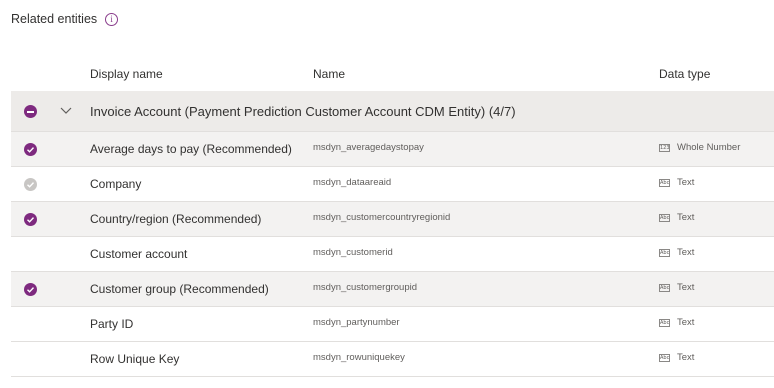 This screenshot has height=388, width=774. Describe the element at coordinates (112, 19) in the screenshot. I see `info-icon: i` at that location.